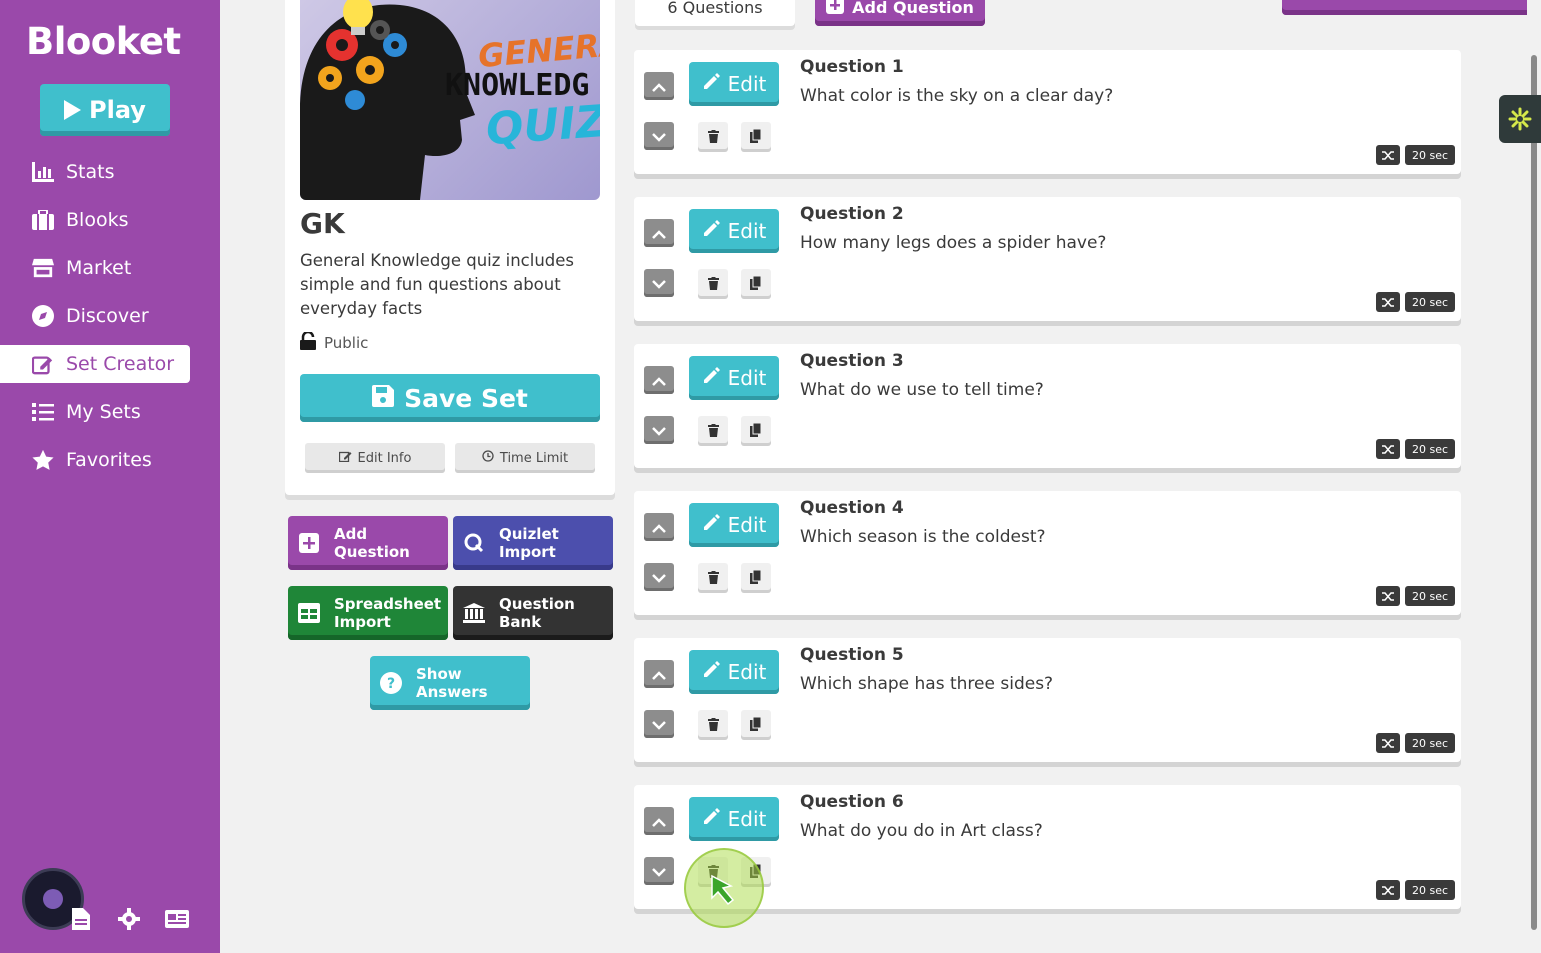 Image resolution: width=1541 pixels, height=953 pixels. What do you see at coordinates (852, 655) in the screenshot?
I see `question-number: Question 5` at bounding box center [852, 655].